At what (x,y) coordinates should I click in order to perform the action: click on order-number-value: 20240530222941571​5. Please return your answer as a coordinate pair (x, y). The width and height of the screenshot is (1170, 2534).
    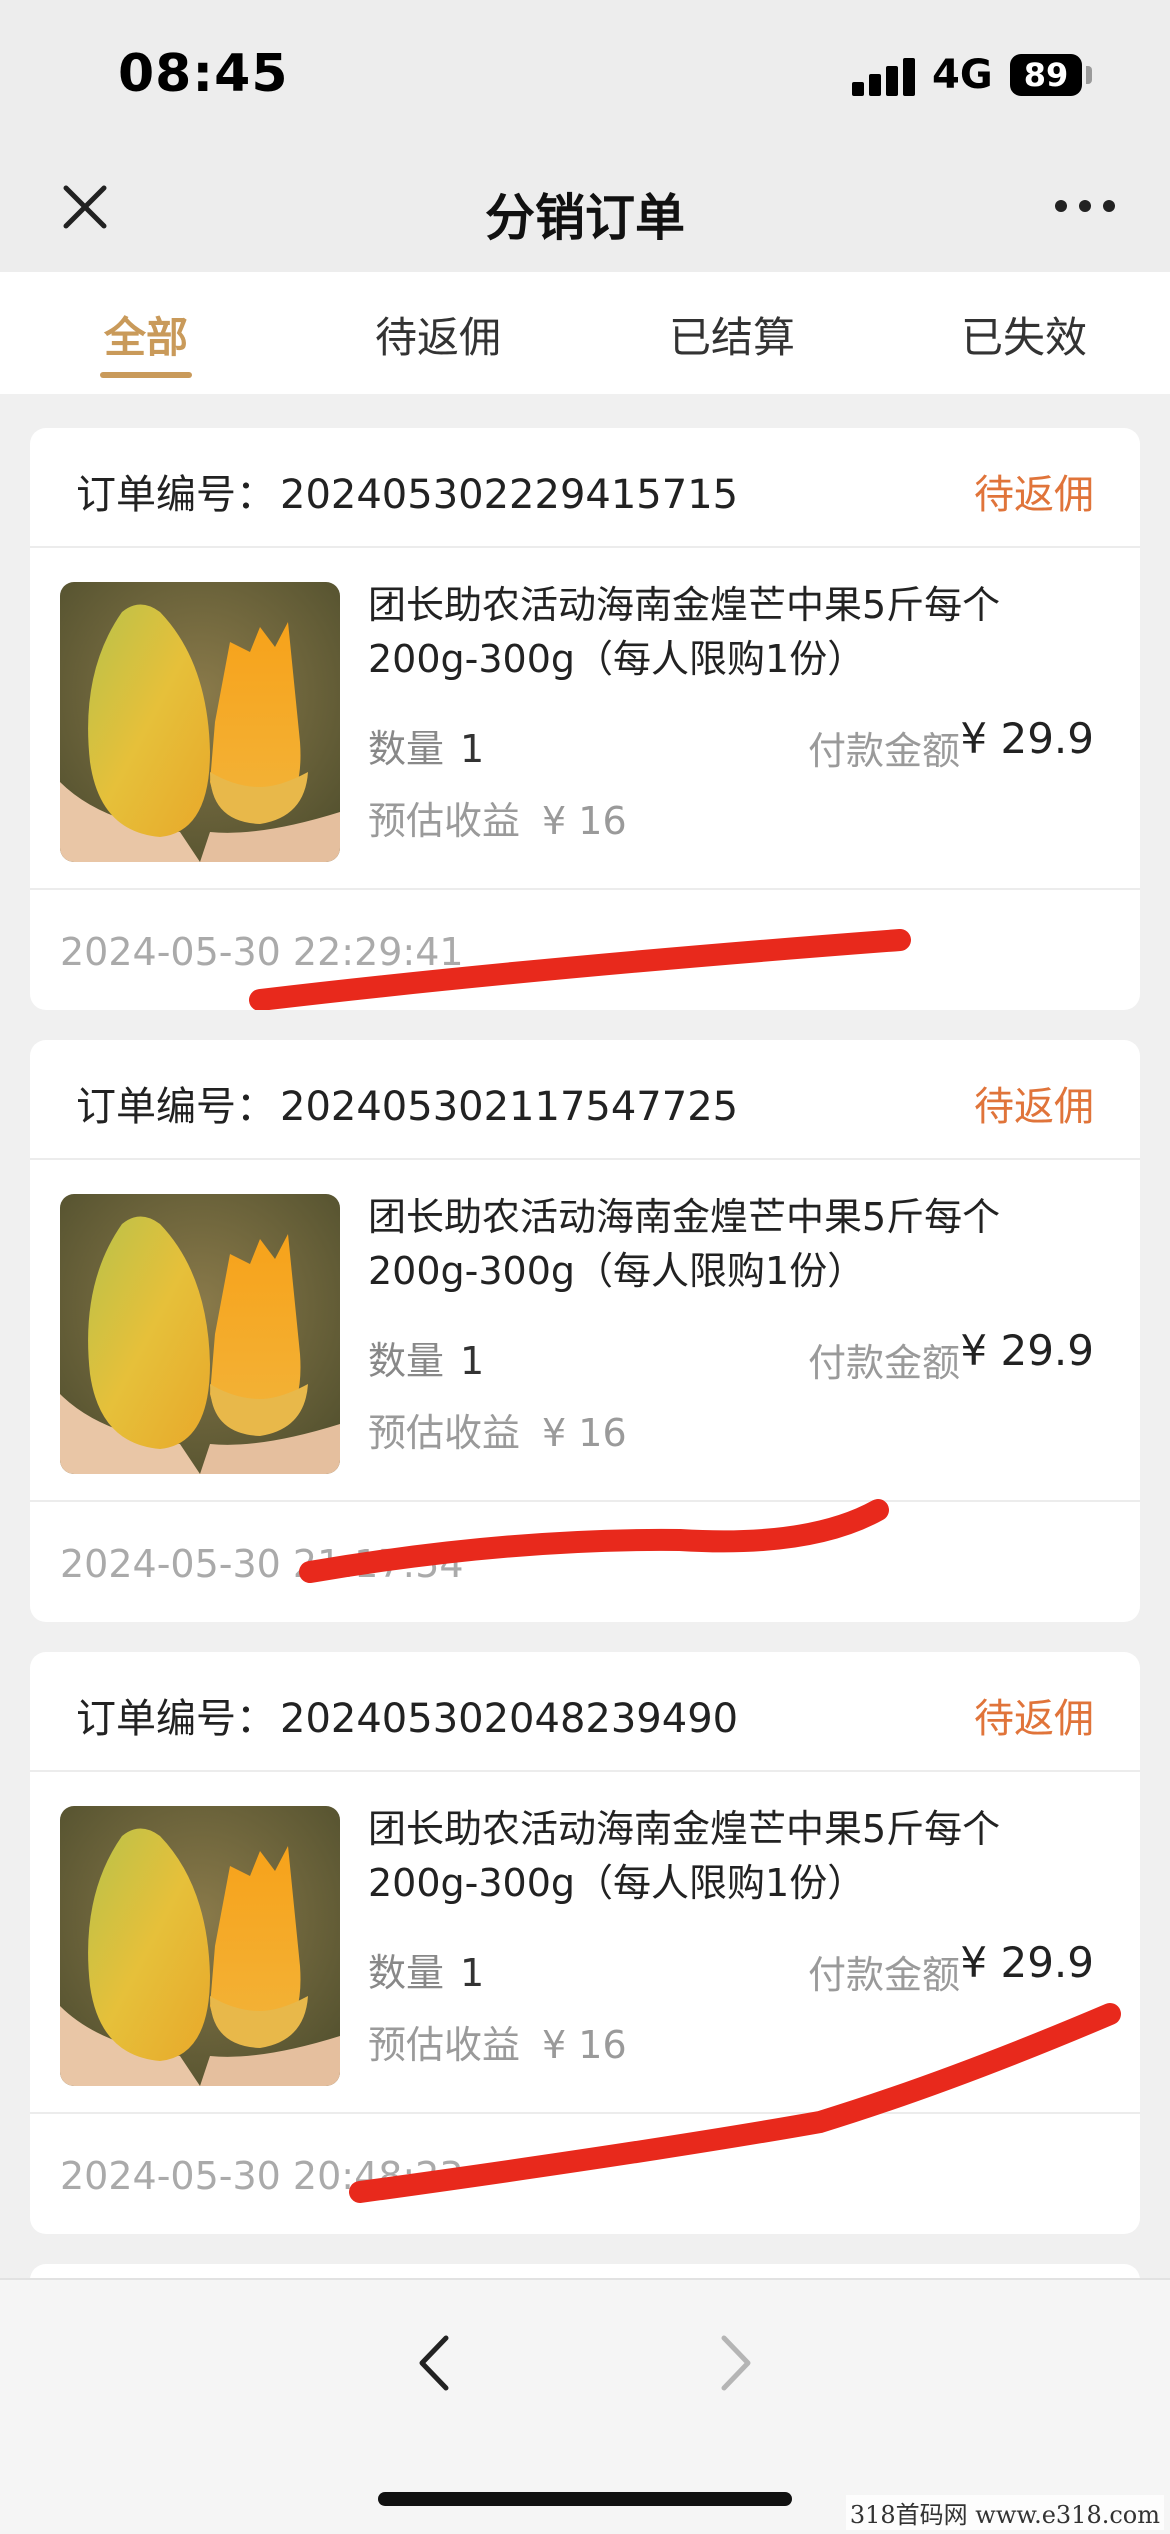
    Looking at the image, I should click on (509, 495).